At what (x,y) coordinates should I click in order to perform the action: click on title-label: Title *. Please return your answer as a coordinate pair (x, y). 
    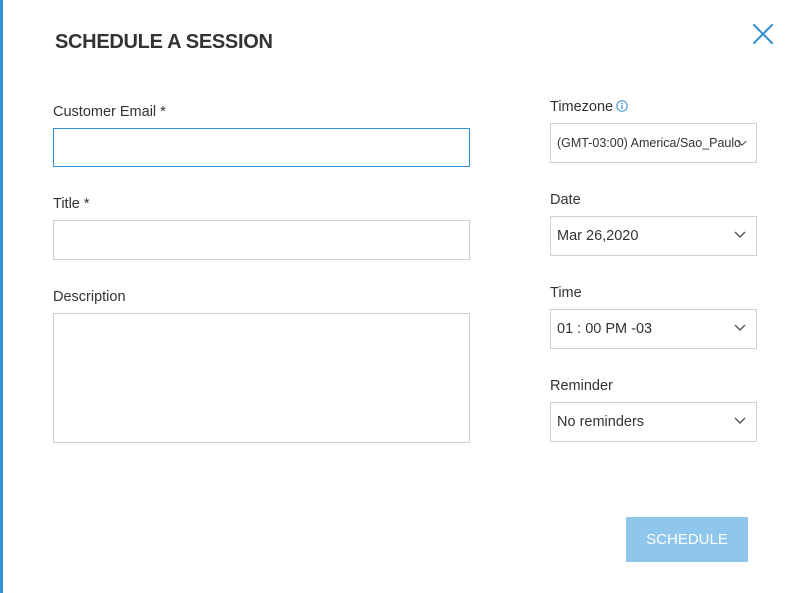
    Looking at the image, I should click on (71, 204).